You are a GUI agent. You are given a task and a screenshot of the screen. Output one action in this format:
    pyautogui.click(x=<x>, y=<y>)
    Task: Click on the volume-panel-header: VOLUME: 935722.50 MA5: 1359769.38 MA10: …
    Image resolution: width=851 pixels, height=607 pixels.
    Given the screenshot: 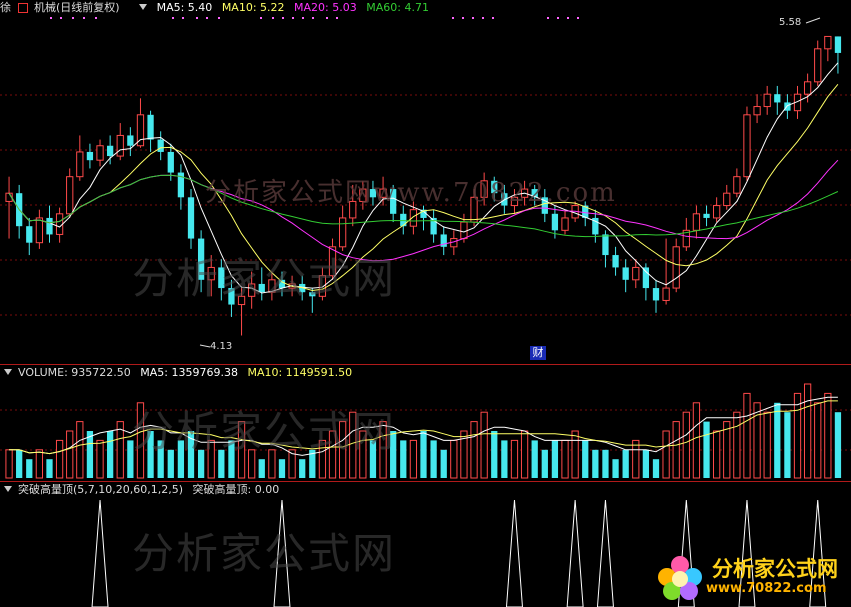 What is the action you would take?
    pyautogui.click(x=179, y=373)
    